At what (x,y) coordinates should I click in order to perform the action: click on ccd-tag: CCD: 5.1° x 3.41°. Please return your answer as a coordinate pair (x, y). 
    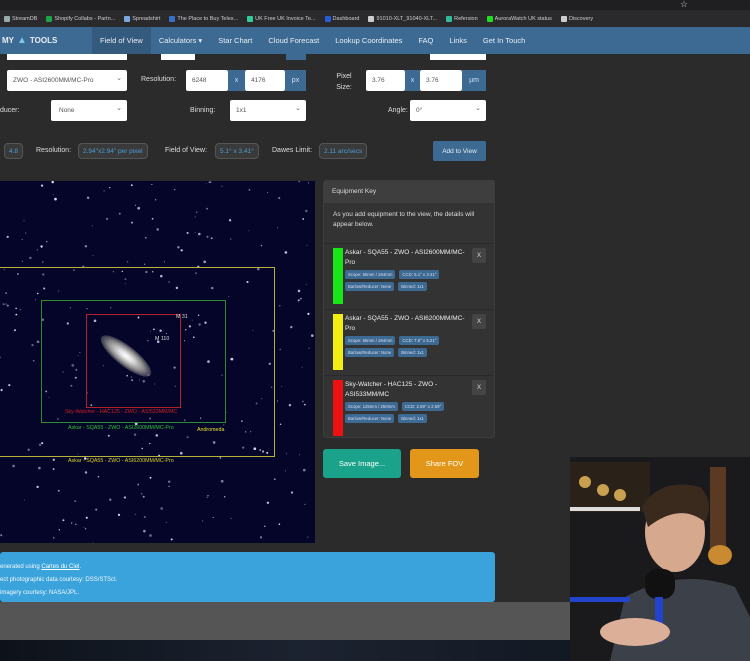
    Looking at the image, I should click on (419, 274).